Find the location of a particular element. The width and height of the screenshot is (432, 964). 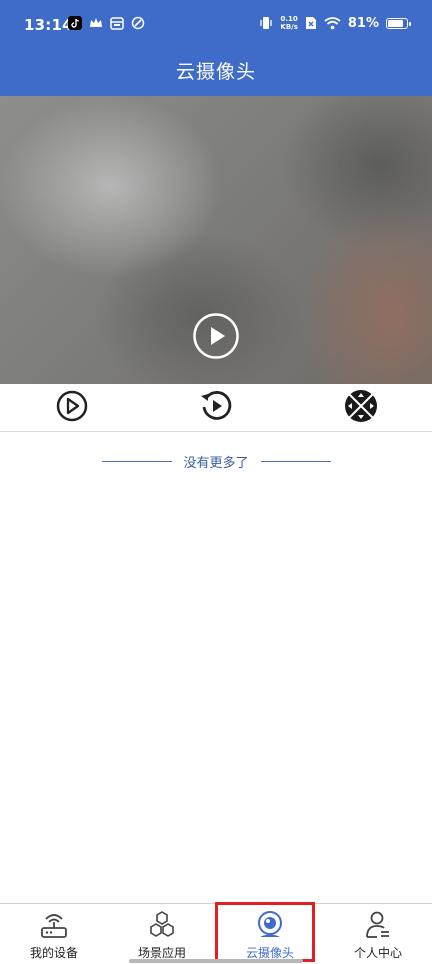

tab-label: 我的设备 is located at coordinates (53, 953).